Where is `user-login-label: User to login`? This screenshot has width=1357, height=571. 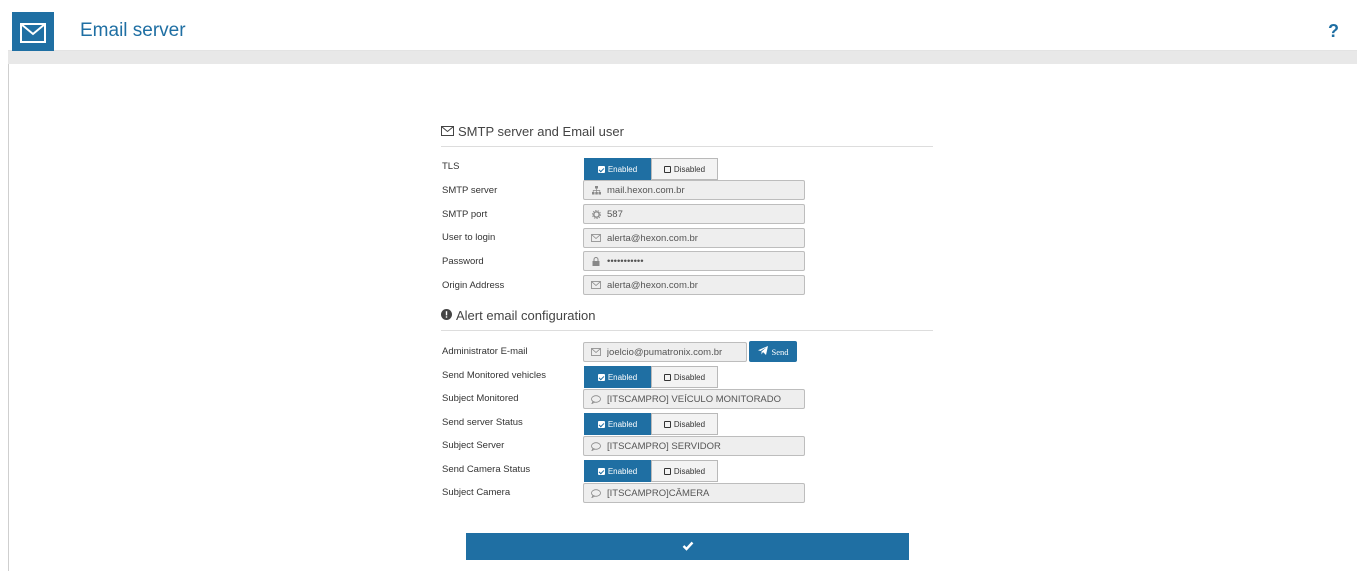
user-login-label: User to login is located at coordinates (469, 237).